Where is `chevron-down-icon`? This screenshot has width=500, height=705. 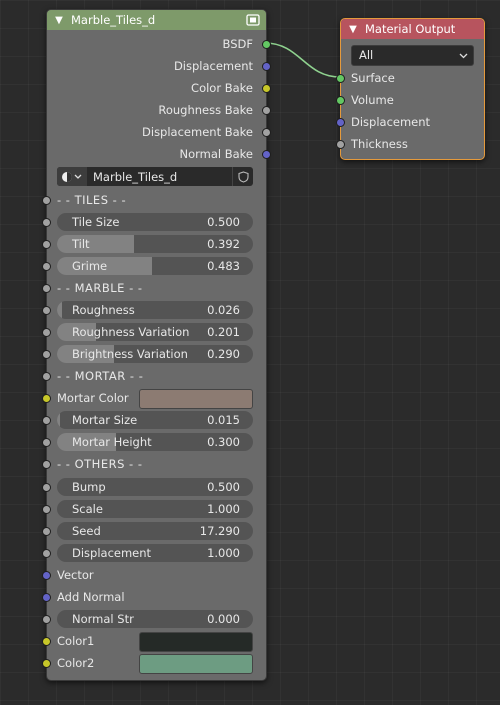
chevron-down-icon is located at coordinates (463, 55).